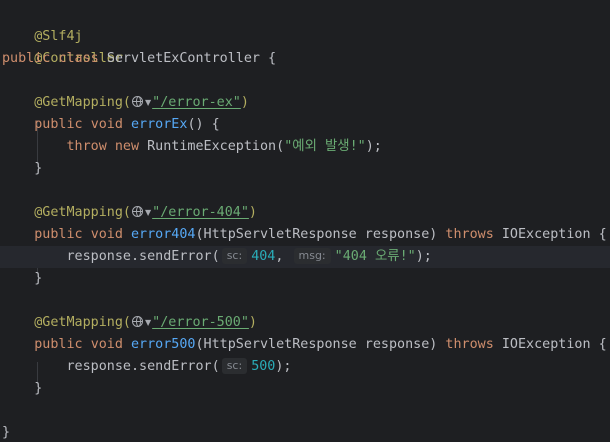  What do you see at coordinates (305, 59) in the screenshot?
I see `code-line: public class ServletExController {` at bounding box center [305, 59].